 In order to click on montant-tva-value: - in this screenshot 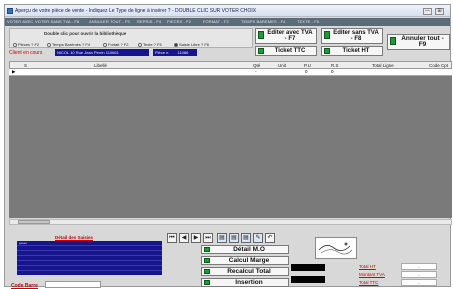, I will do `click(419, 274)`.